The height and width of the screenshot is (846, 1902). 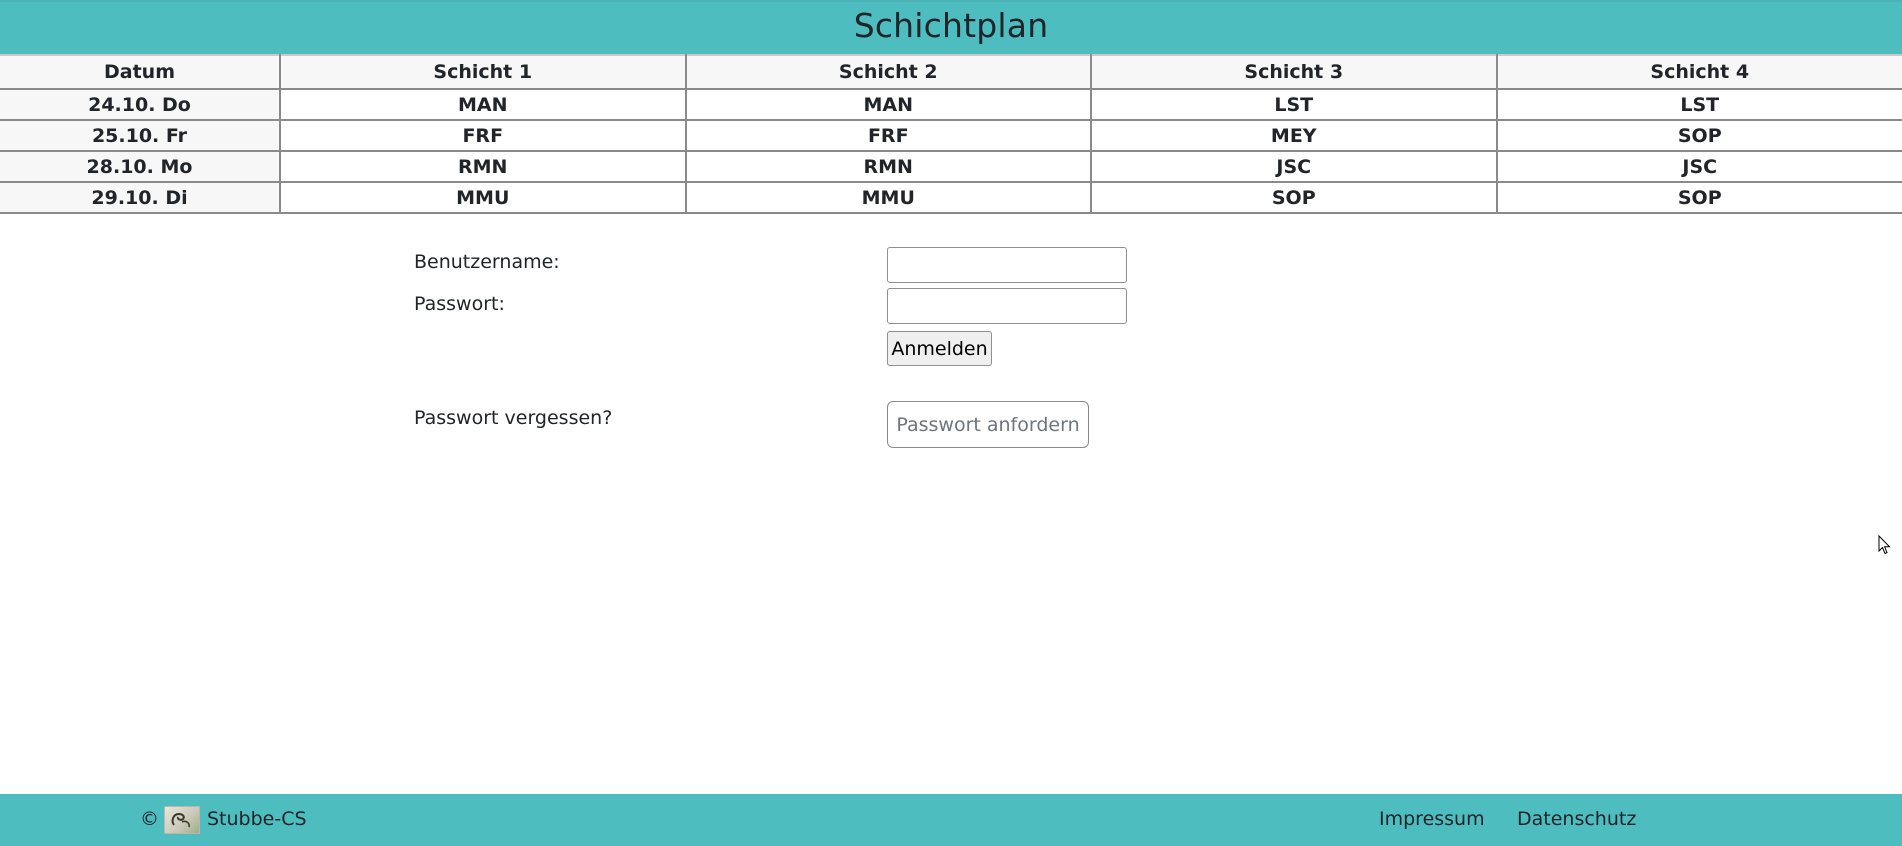 What do you see at coordinates (459, 304) in the screenshot?
I see `password-label: Passwort:` at bounding box center [459, 304].